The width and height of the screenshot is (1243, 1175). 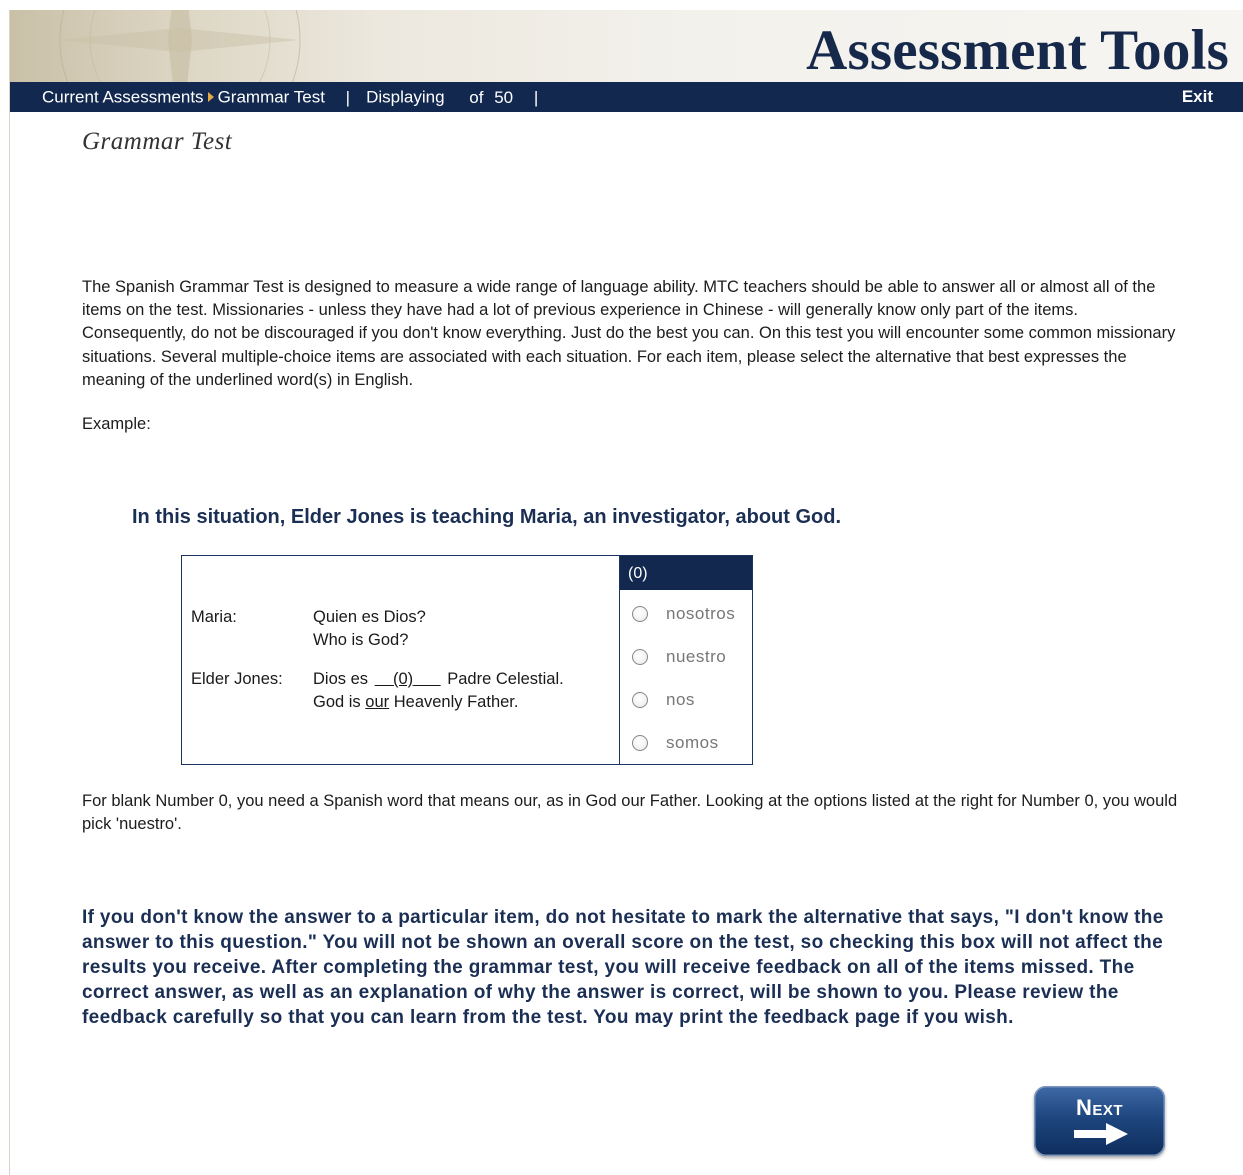 I want to click on option-label: nosotros, so click(x=701, y=613).